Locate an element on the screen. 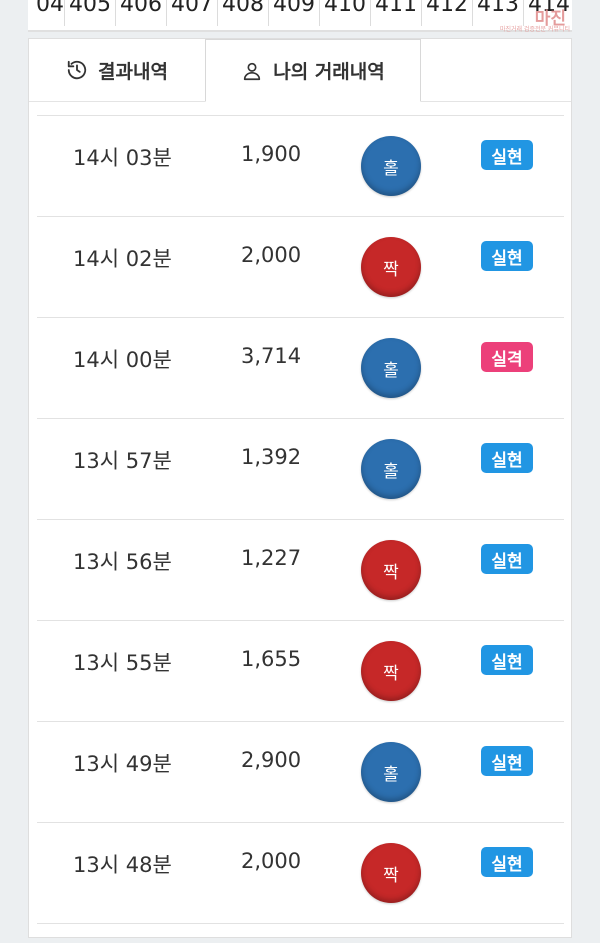  trade-amount: 1,392 is located at coordinates (271, 457).